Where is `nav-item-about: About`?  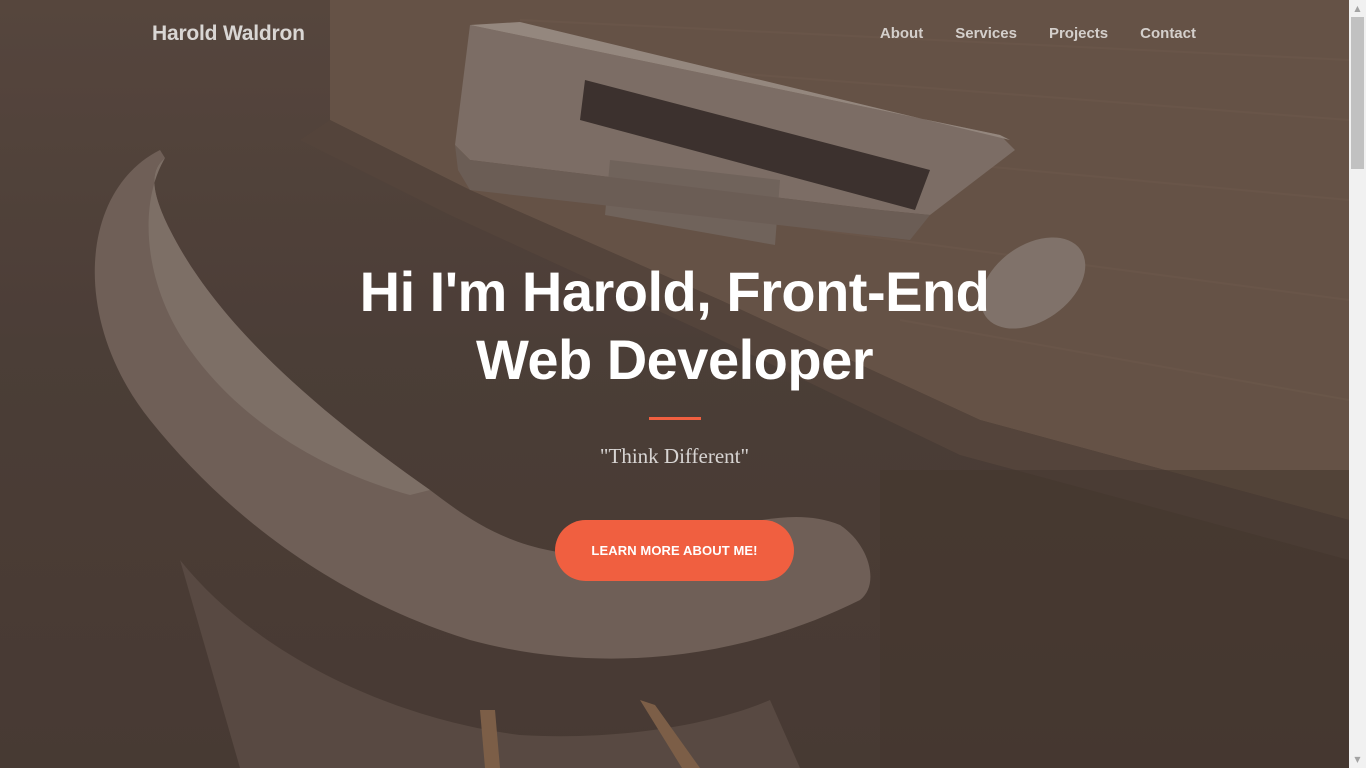 nav-item-about: About is located at coordinates (901, 34).